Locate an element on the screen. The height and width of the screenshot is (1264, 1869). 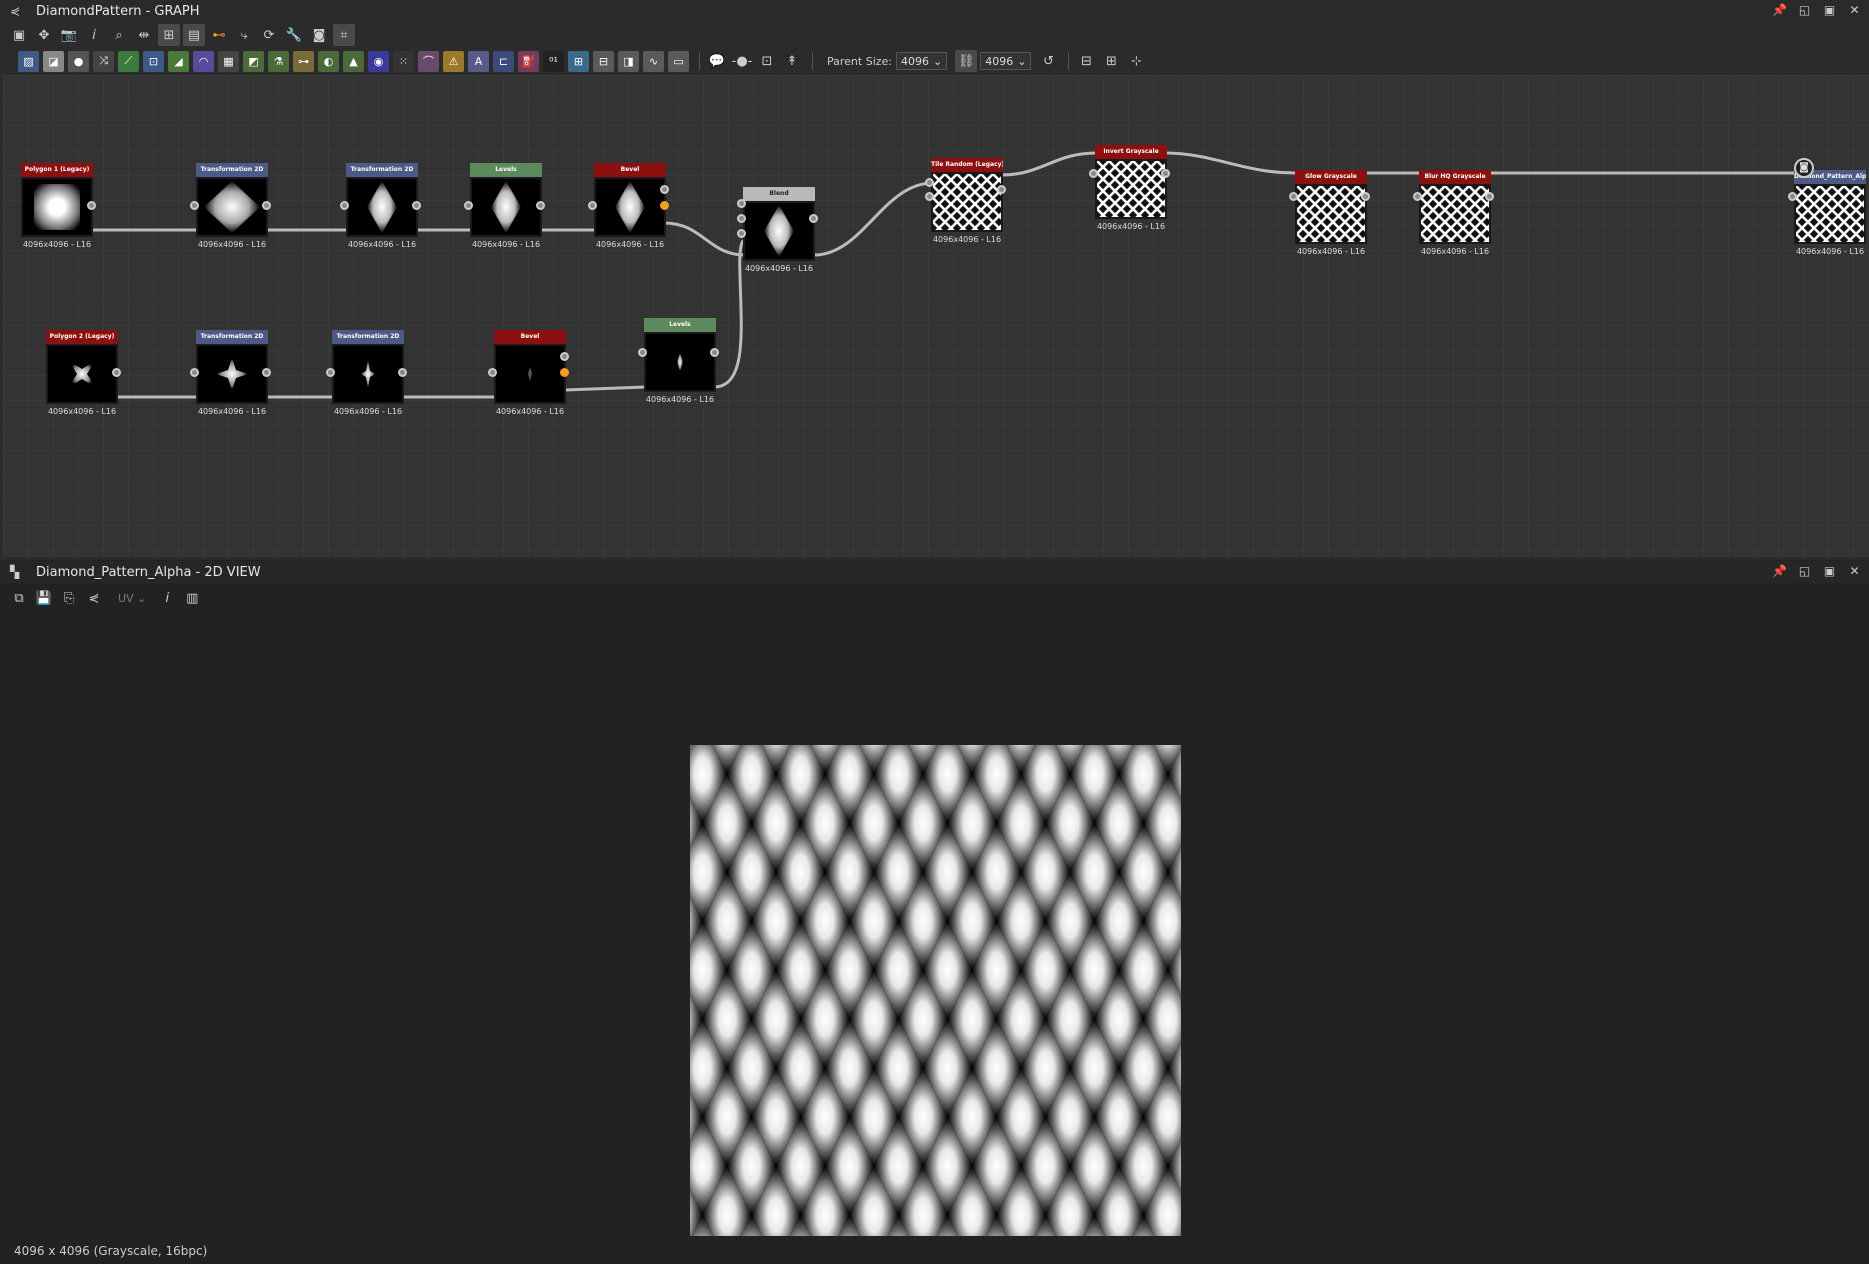
node-levels-1: Levels 4096x4096 - L16 is located at coordinates (504, 206).